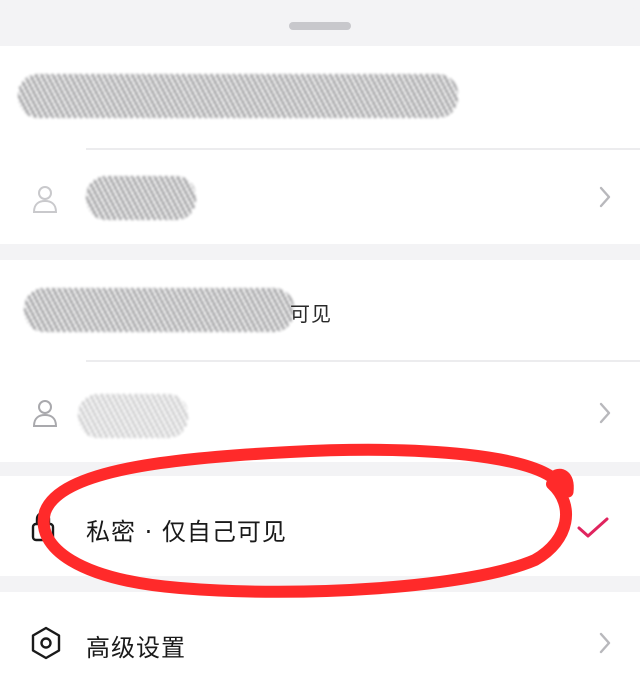 The image size is (640, 685). I want to click on drag-handle, so click(320, 26).